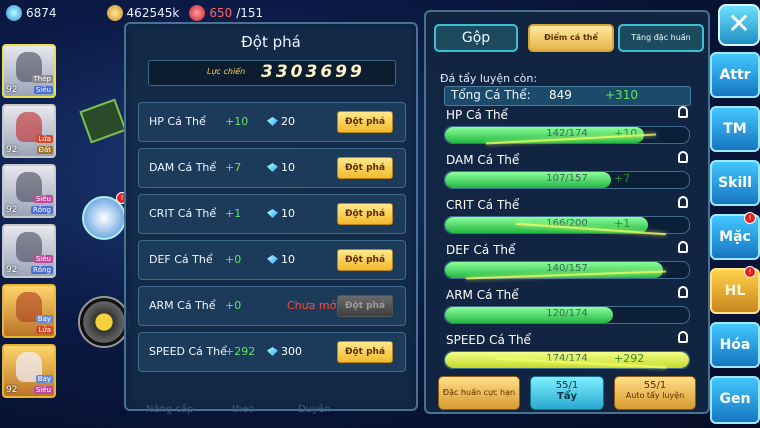 This screenshot has width=760, height=428. I want to click on stat-row-dam: DAM Cá Thể 107/157 +7, so click(569, 172).